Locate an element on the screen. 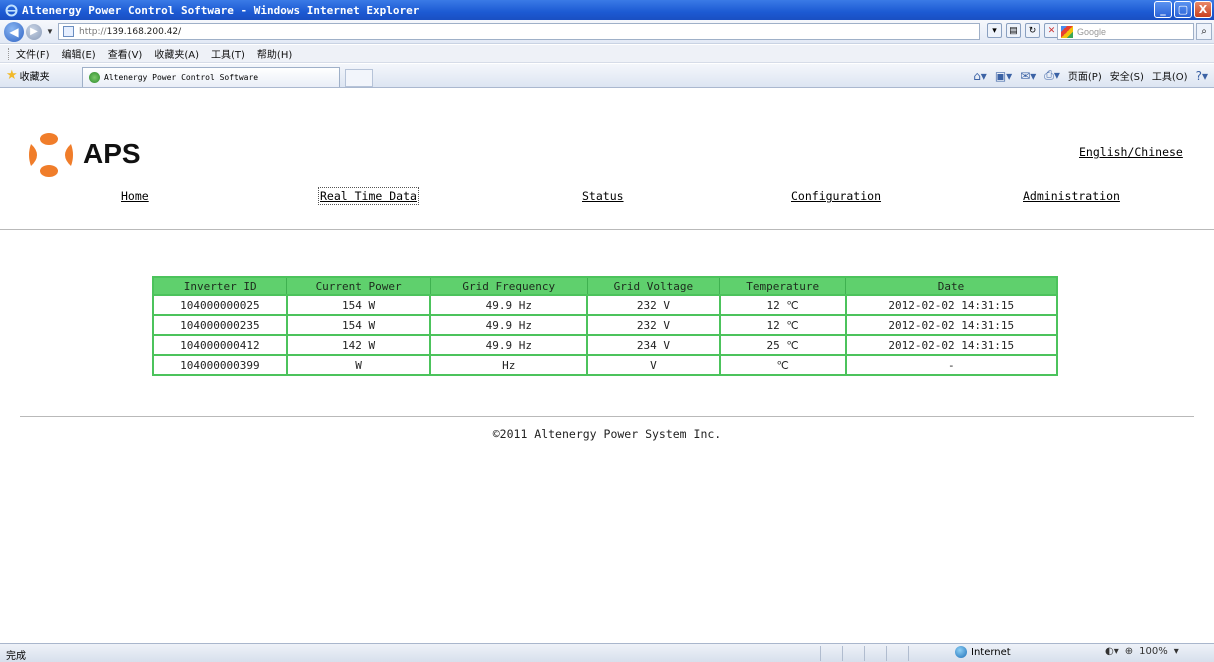  status-panes is located at coordinates (875, 653).